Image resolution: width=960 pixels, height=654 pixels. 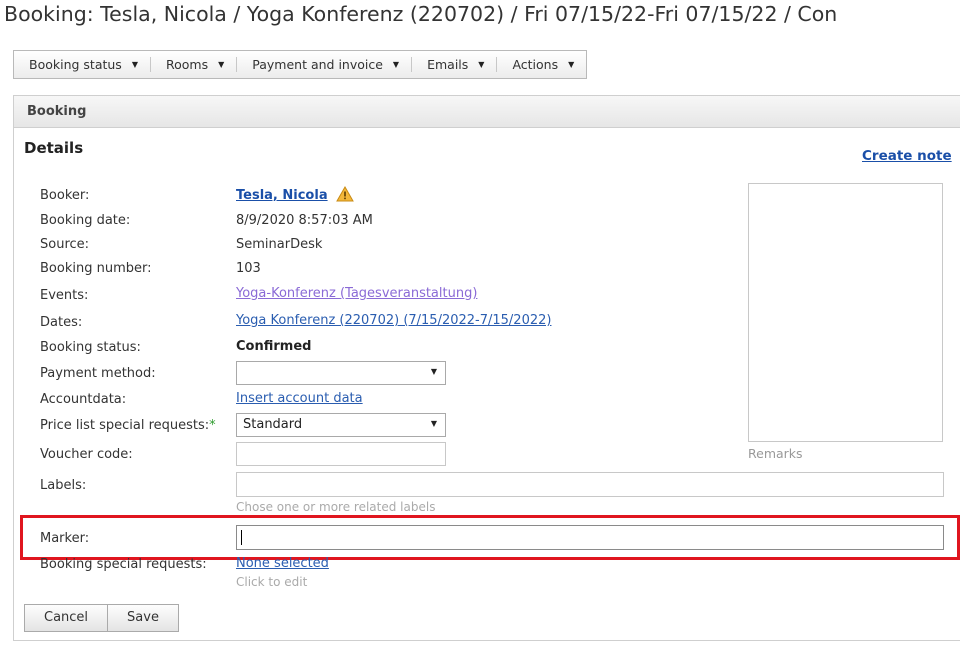 I want to click on actions-menu-label: Actions, so click(x=535, y=64).